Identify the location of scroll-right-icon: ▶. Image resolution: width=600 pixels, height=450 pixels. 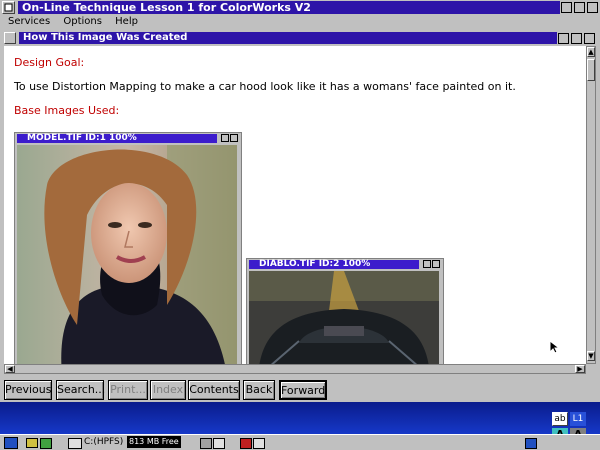
(580, 369).